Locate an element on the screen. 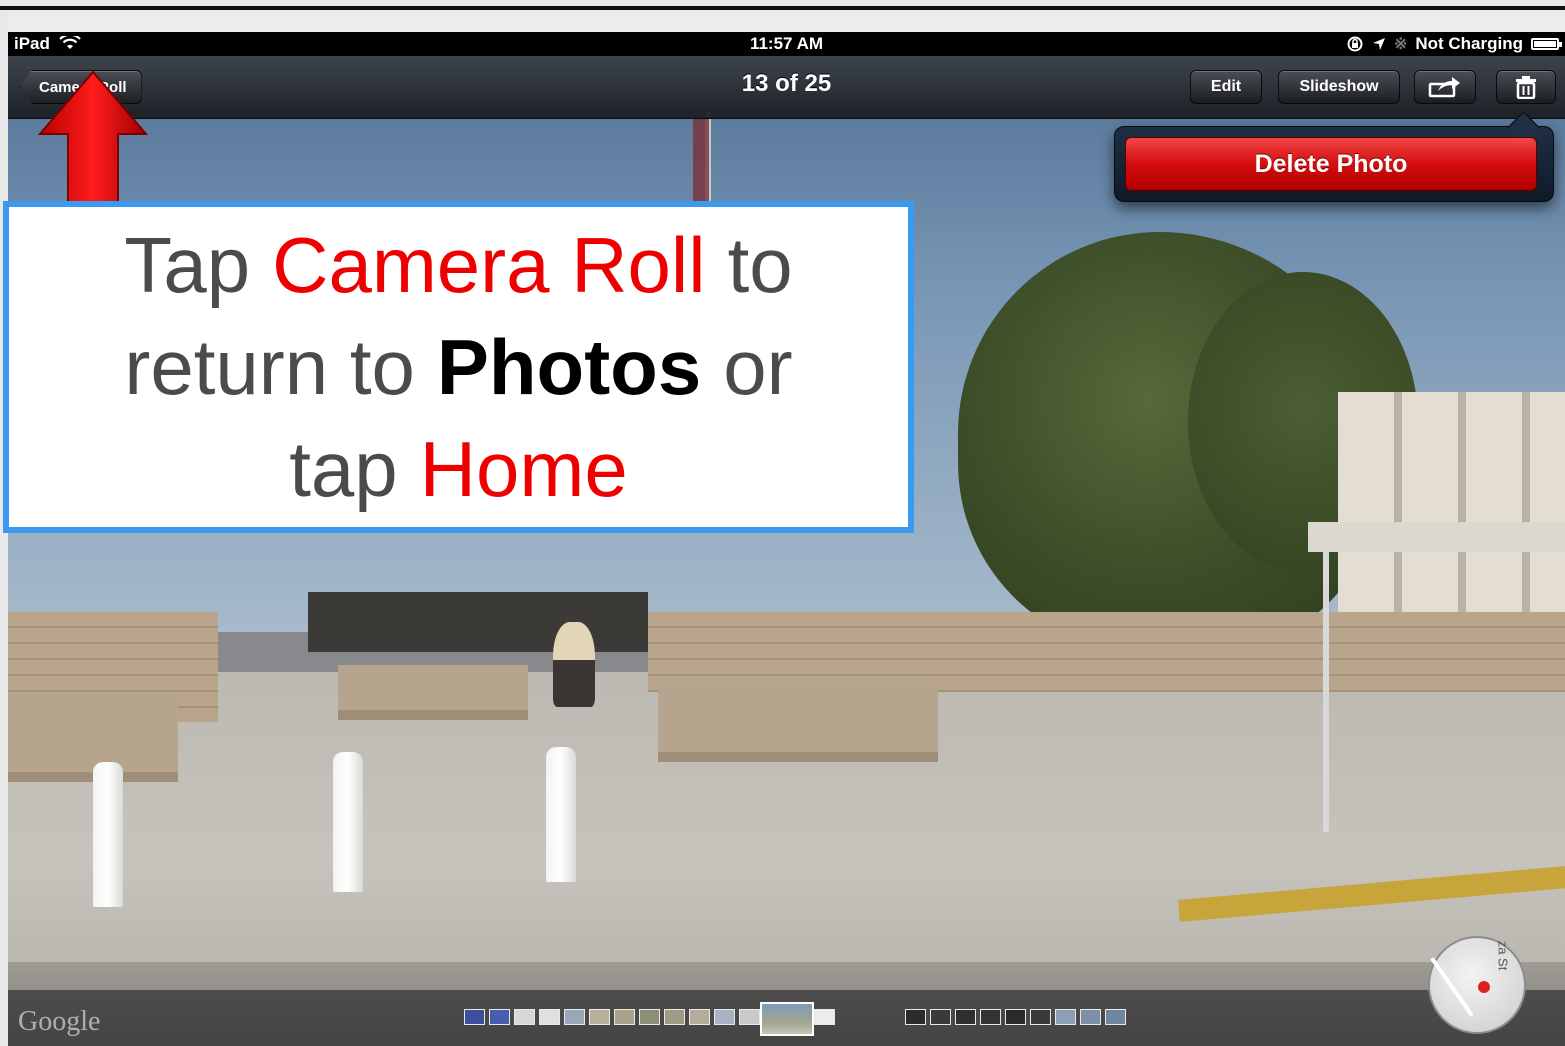 The height and width of the screenshot is (1046, 1565). status-right: ※ Not Charging is located at coordinates (1454, 44).